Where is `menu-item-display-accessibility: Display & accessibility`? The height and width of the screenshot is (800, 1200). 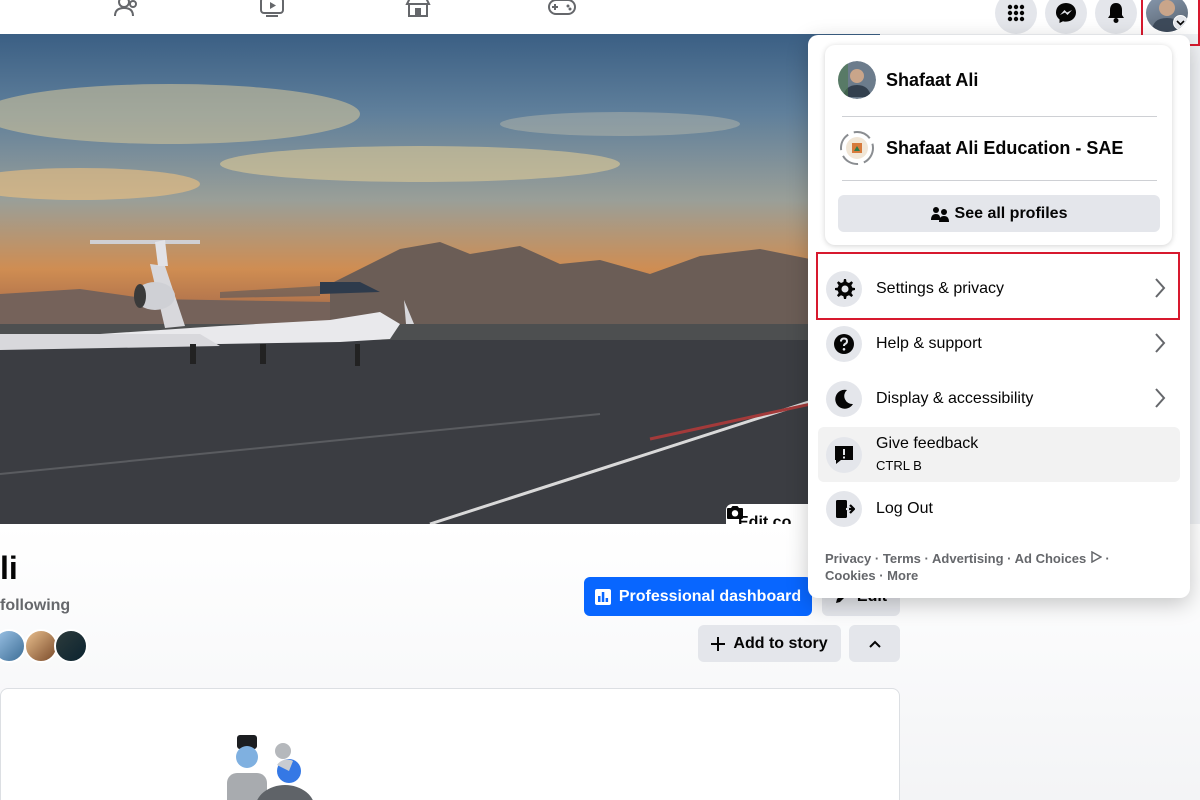 menu-item-display-accessibility: Display & accessibility is located at coordinates (999, 399).